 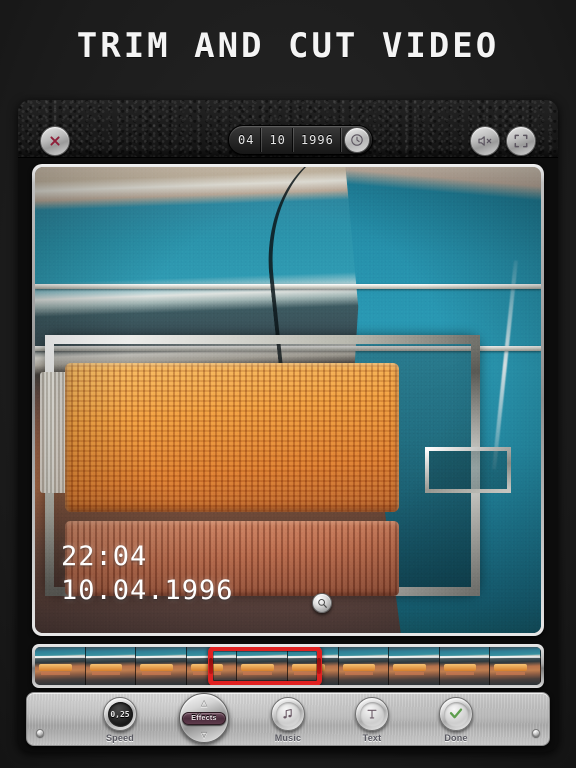 What do you see at coordinates (521, 141) in the screenshot?
I see `fullscreen-expand-icon` at bounding box center [521, 141].